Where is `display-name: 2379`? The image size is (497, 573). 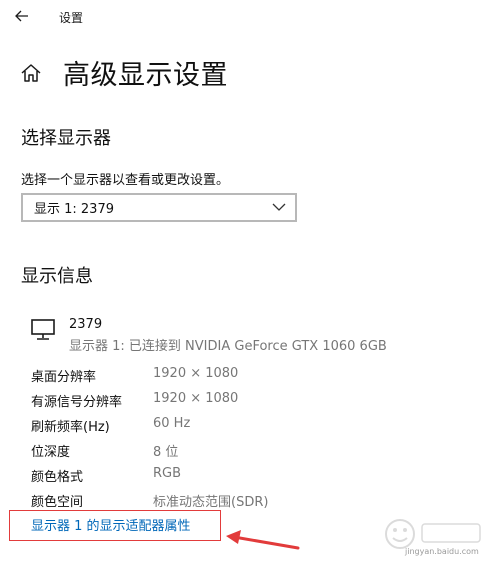 display-name: 2379 is located at coordinates (86, 324).